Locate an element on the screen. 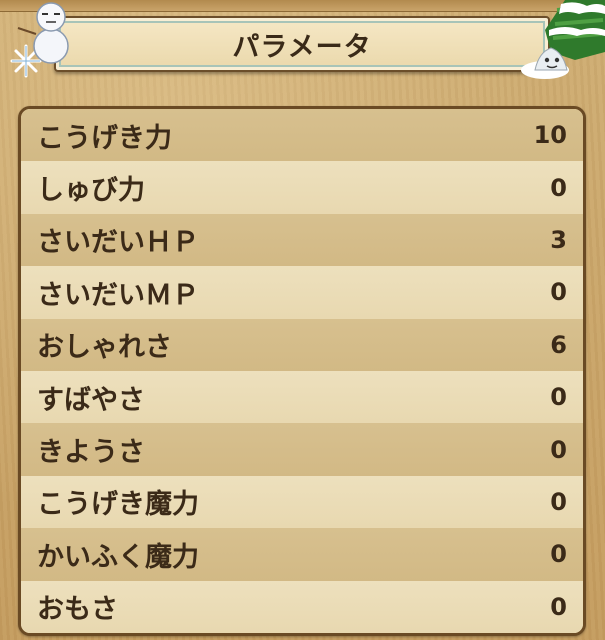 The height and width of the screenshot is (640, 605). stat-row-dexterity: きようさ 0 is located at coordinates (302, 449).